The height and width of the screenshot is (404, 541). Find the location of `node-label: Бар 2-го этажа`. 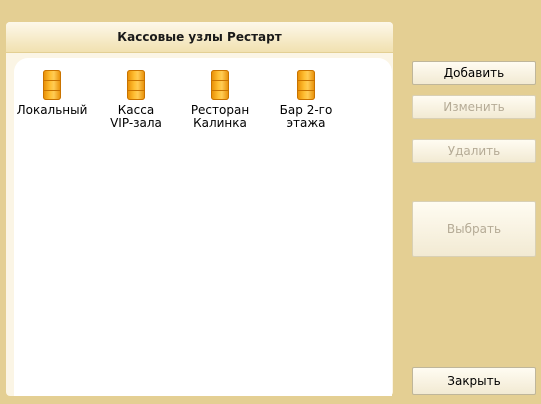

node-label: Бар 2-го этажа is located at coordinates (306, 116).